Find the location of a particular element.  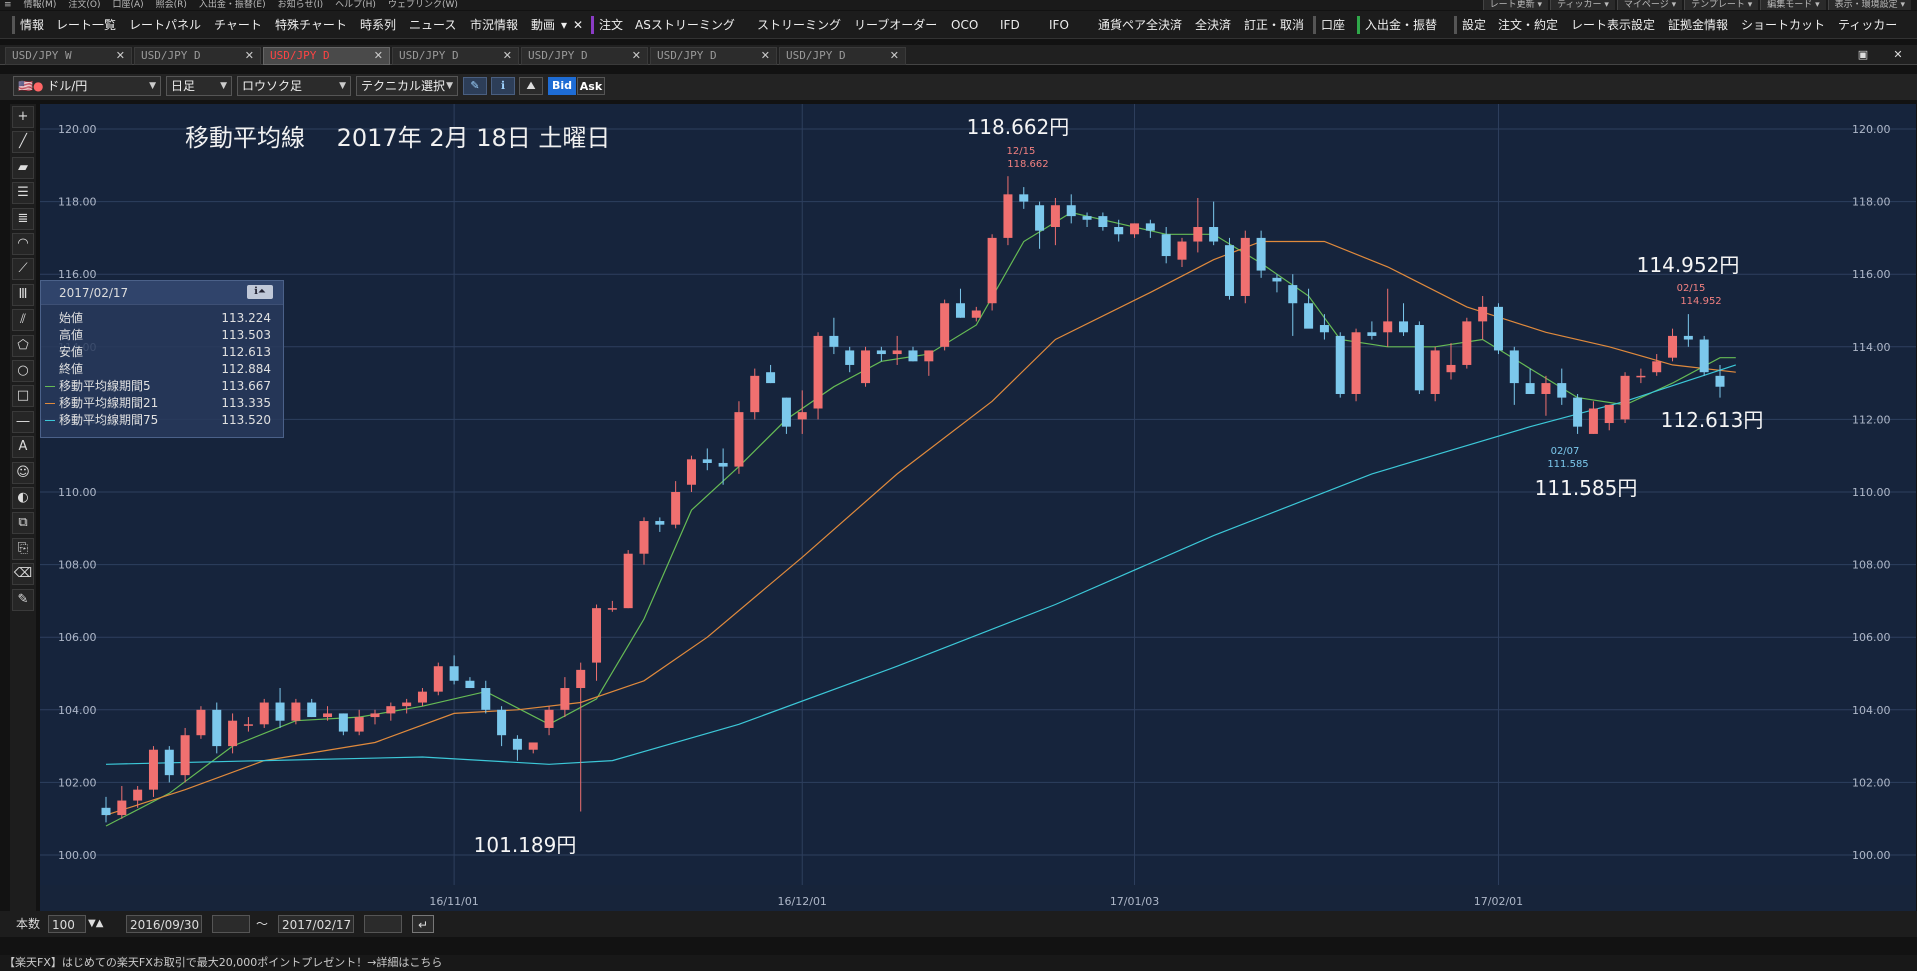

technical-select: テクニカル選択 ▼ is located at coordinates (407, 86).